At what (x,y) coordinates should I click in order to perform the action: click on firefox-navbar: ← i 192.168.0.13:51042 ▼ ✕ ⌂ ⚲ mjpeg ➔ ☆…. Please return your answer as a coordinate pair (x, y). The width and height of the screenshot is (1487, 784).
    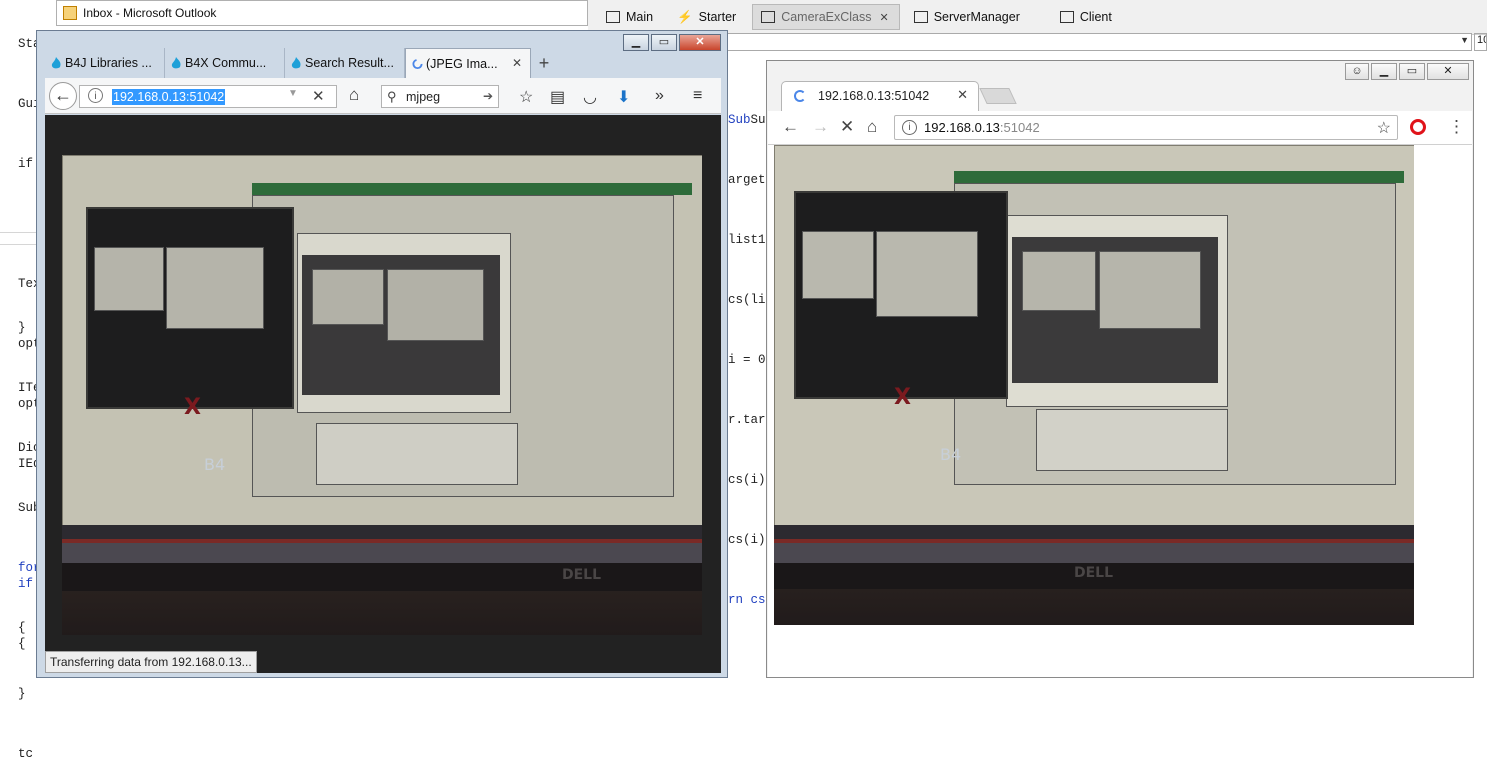
    Looking at the image, I should click on (383, 96).